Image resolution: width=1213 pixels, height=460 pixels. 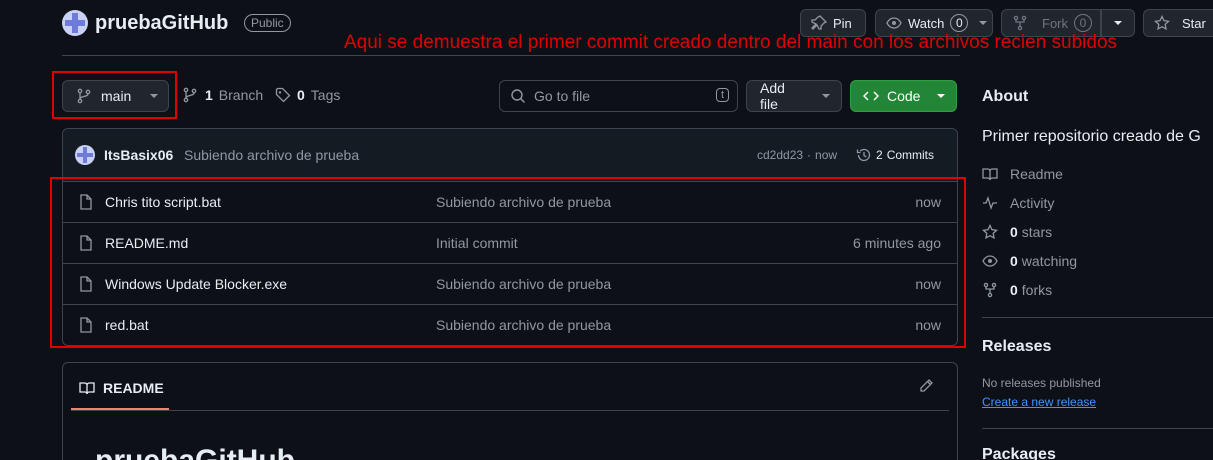 What do you see at coordinates (1037, 232) in the screenshot?
I see `stars-label: stars` at bounding box center [1037, 232].